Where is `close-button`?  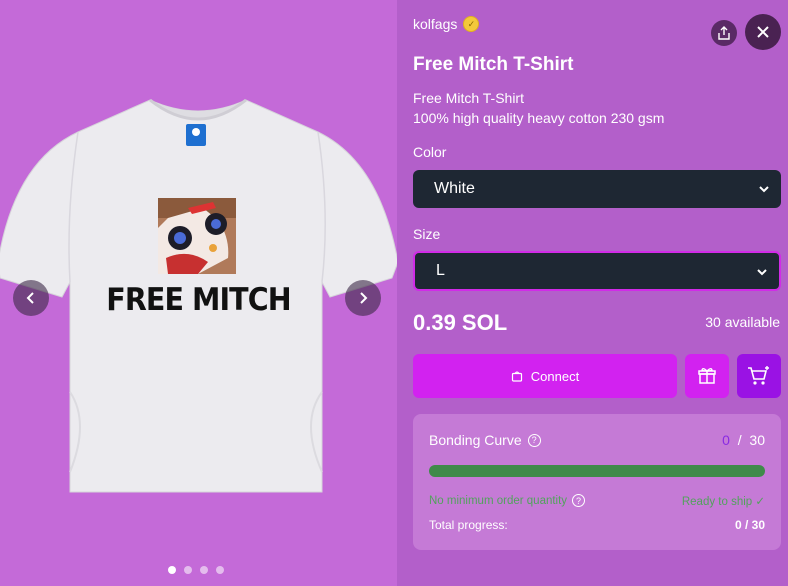 close-button is located at coordinates (763, 32).